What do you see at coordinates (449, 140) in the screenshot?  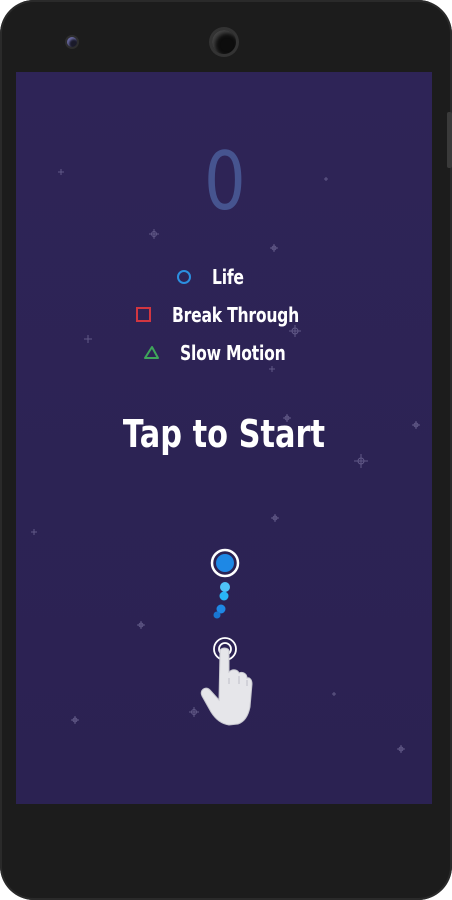 I see `side-button` at bounding box center [449, 140].